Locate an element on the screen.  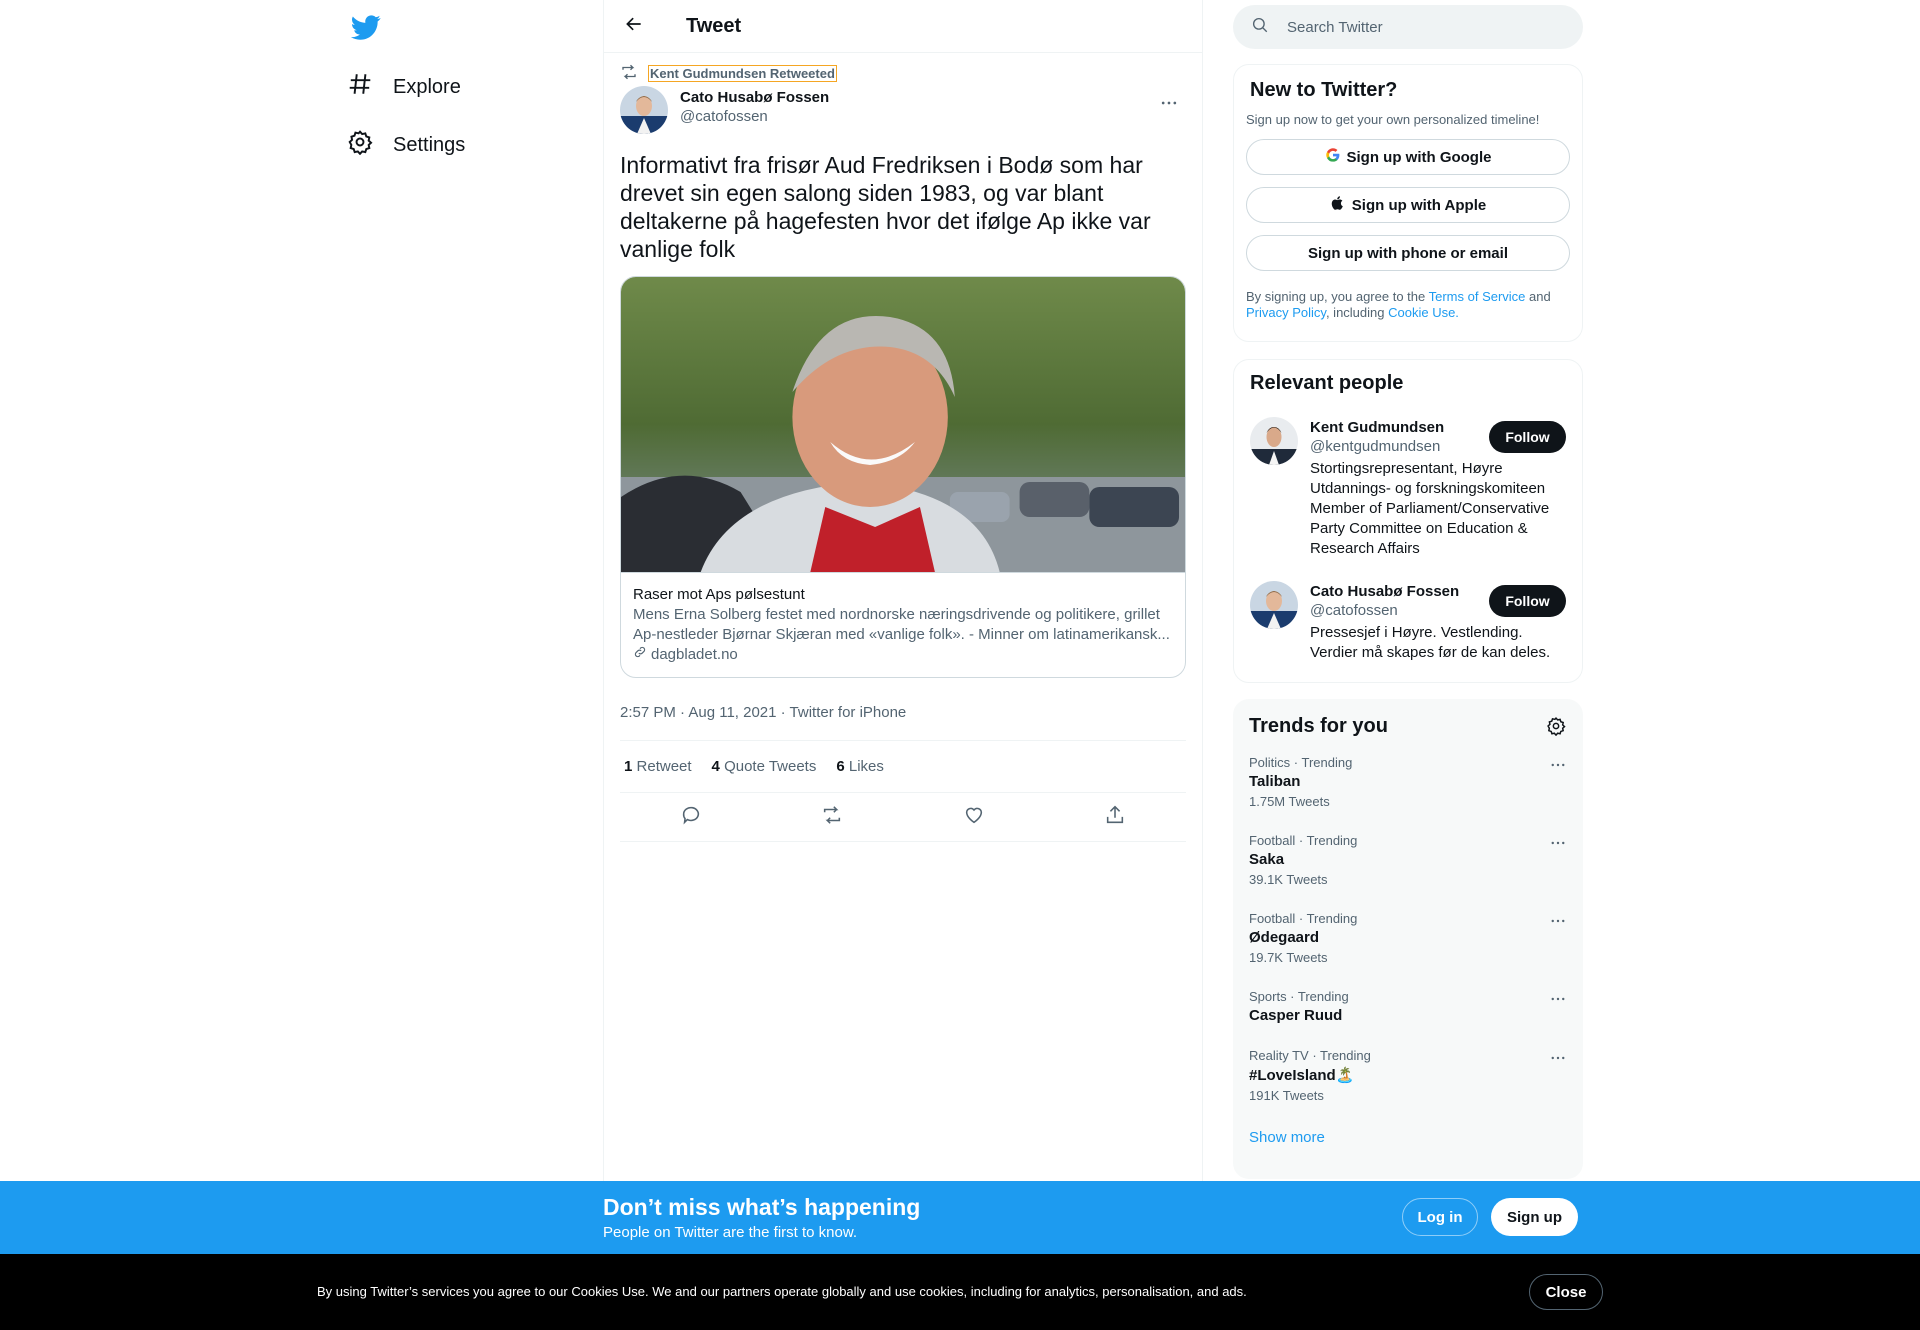
author-handle: @catofossen is located at coordinates (754, 116).